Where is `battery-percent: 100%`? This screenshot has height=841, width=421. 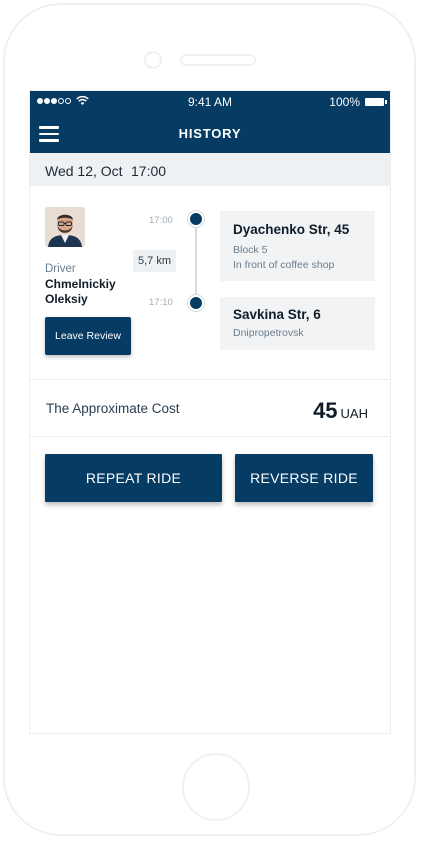
battery-percent: 100% is located at coordinates (344, 102).